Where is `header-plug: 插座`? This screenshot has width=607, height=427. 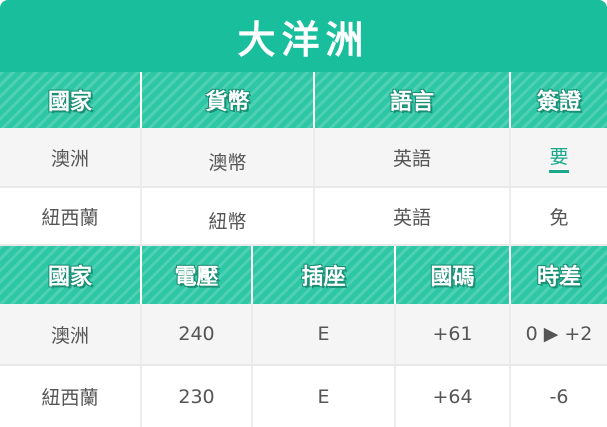 header-plug: 插座 is located at coordinates (324, 275).